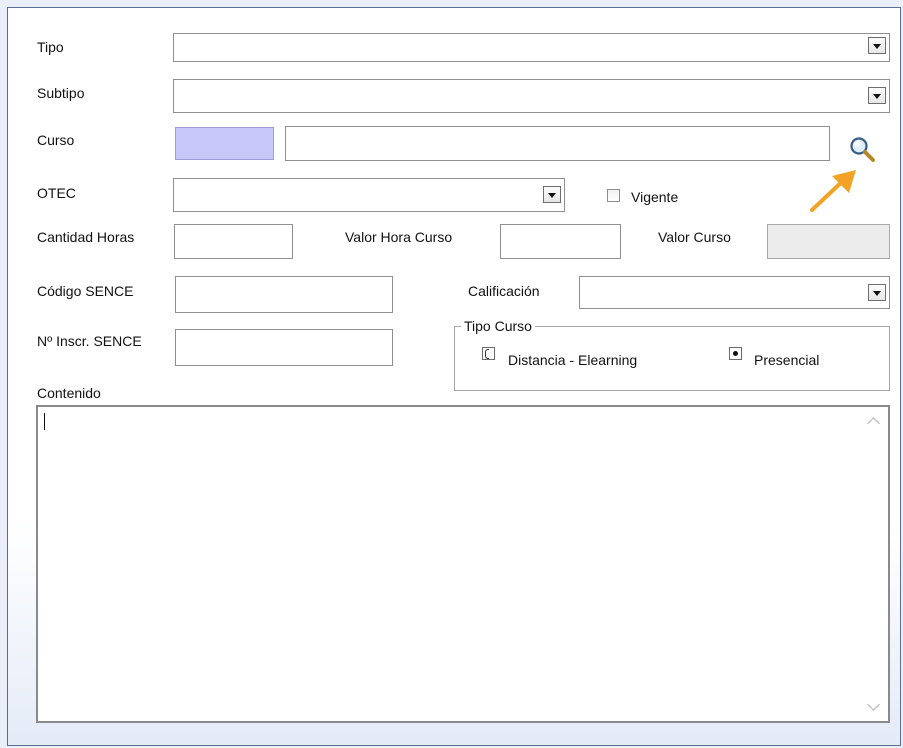 This screenshot has height=748, width=903. I want to click on scroll-up-icon, so click(873, 423).